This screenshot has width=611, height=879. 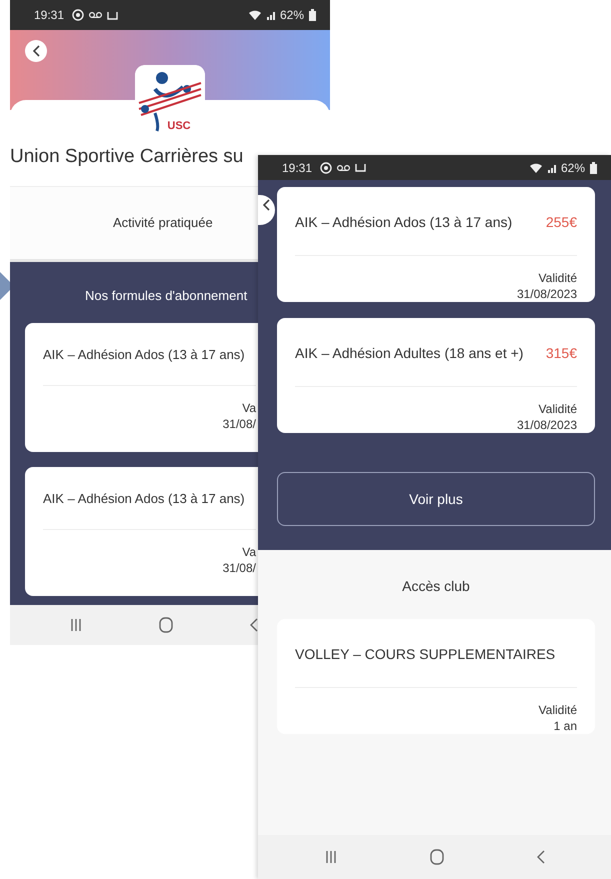 I want to click on section-heading: Accès club, so click(x=436, y=586).